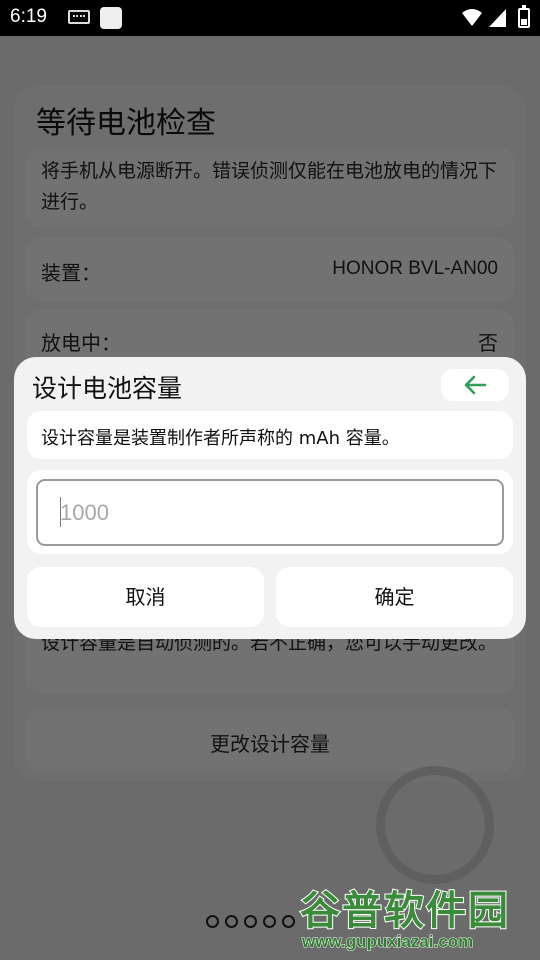 This screenshot has width=540, height=960. I want to click on back-button, so click(475, 385).